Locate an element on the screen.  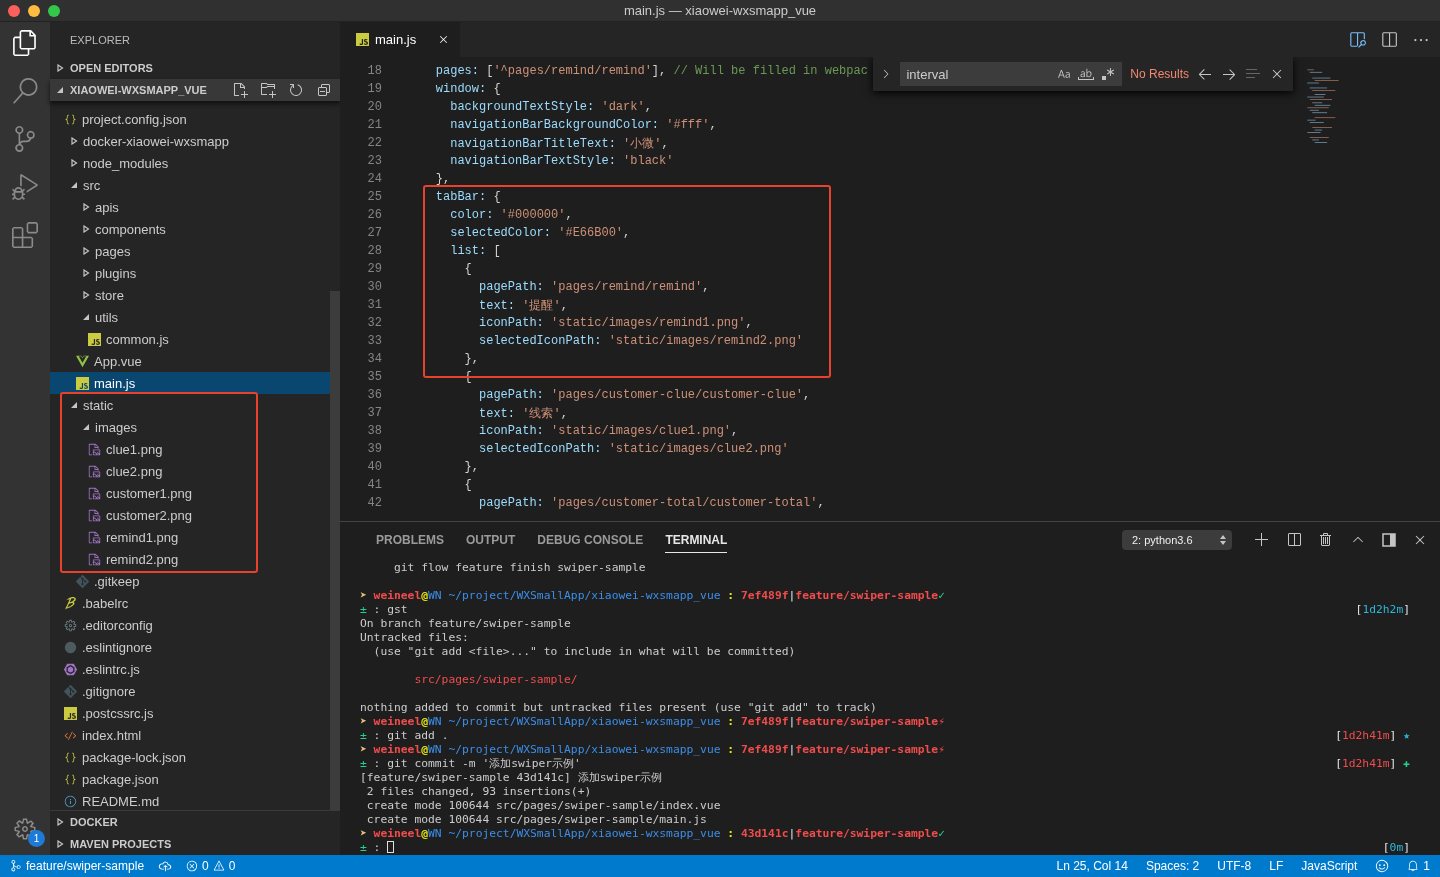
tree-item: pages is located at coordinates (190, 251).